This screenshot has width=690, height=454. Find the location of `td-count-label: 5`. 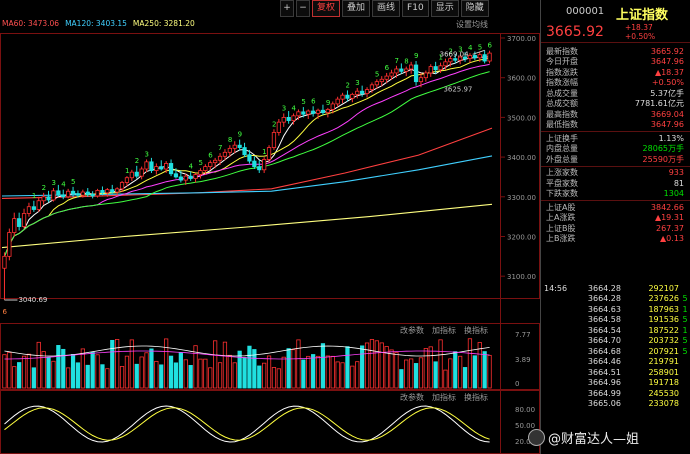

td-count-label: 5 is located at coordinates (377, 74).